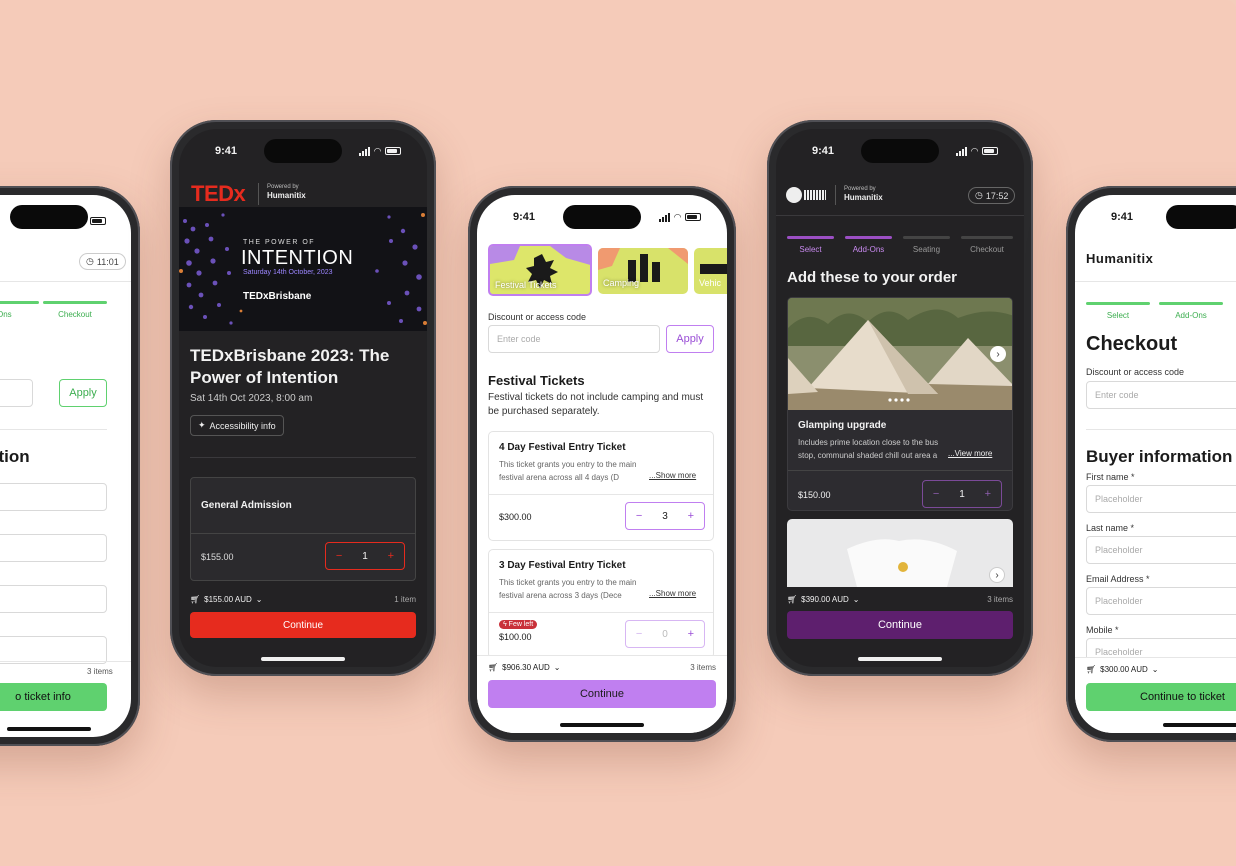 The height and width of the screenshot is (866, 1236). What do you see at coordinates (1102, 630) in the screenshot?
I see `mobile-label: Mobile *` at bounding box center [1102, 630].